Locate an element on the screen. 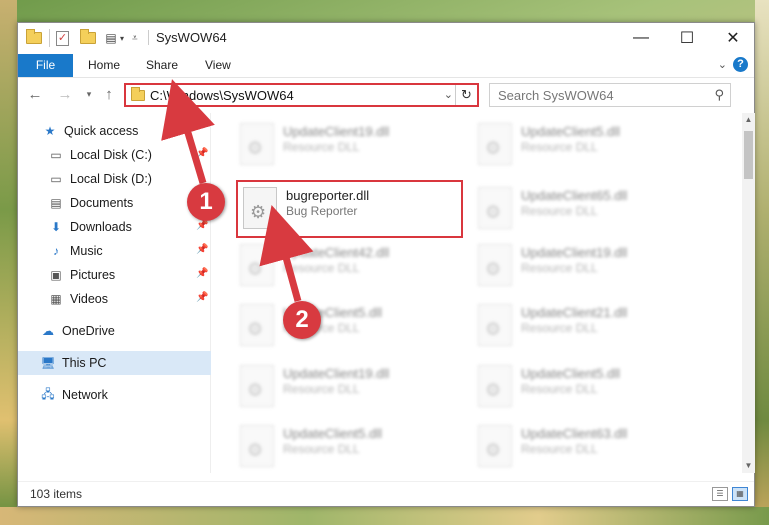 This screenshot has width=769, height=525. step-badge-2: 2 is located at coordinates (302, 320).